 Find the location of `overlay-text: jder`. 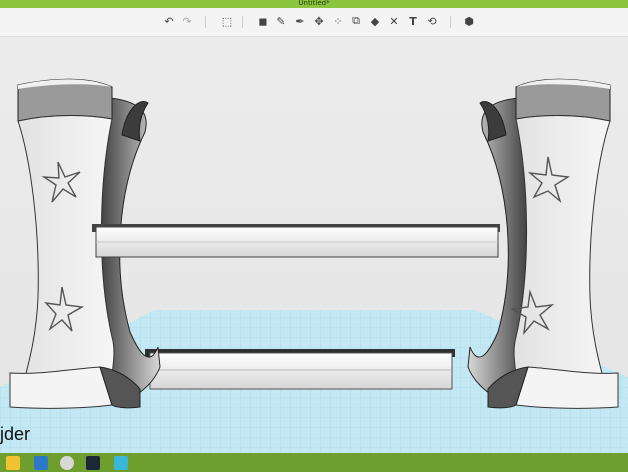

overlay-text: jder is located at coordinates (15, 434).